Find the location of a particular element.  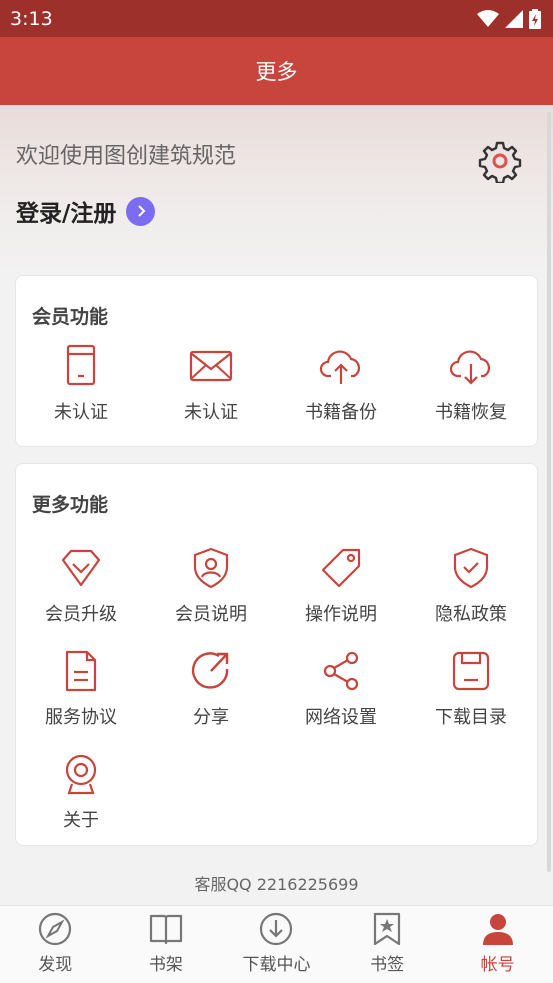

tab-discover: 发现 is located at coordinates (55, 944).